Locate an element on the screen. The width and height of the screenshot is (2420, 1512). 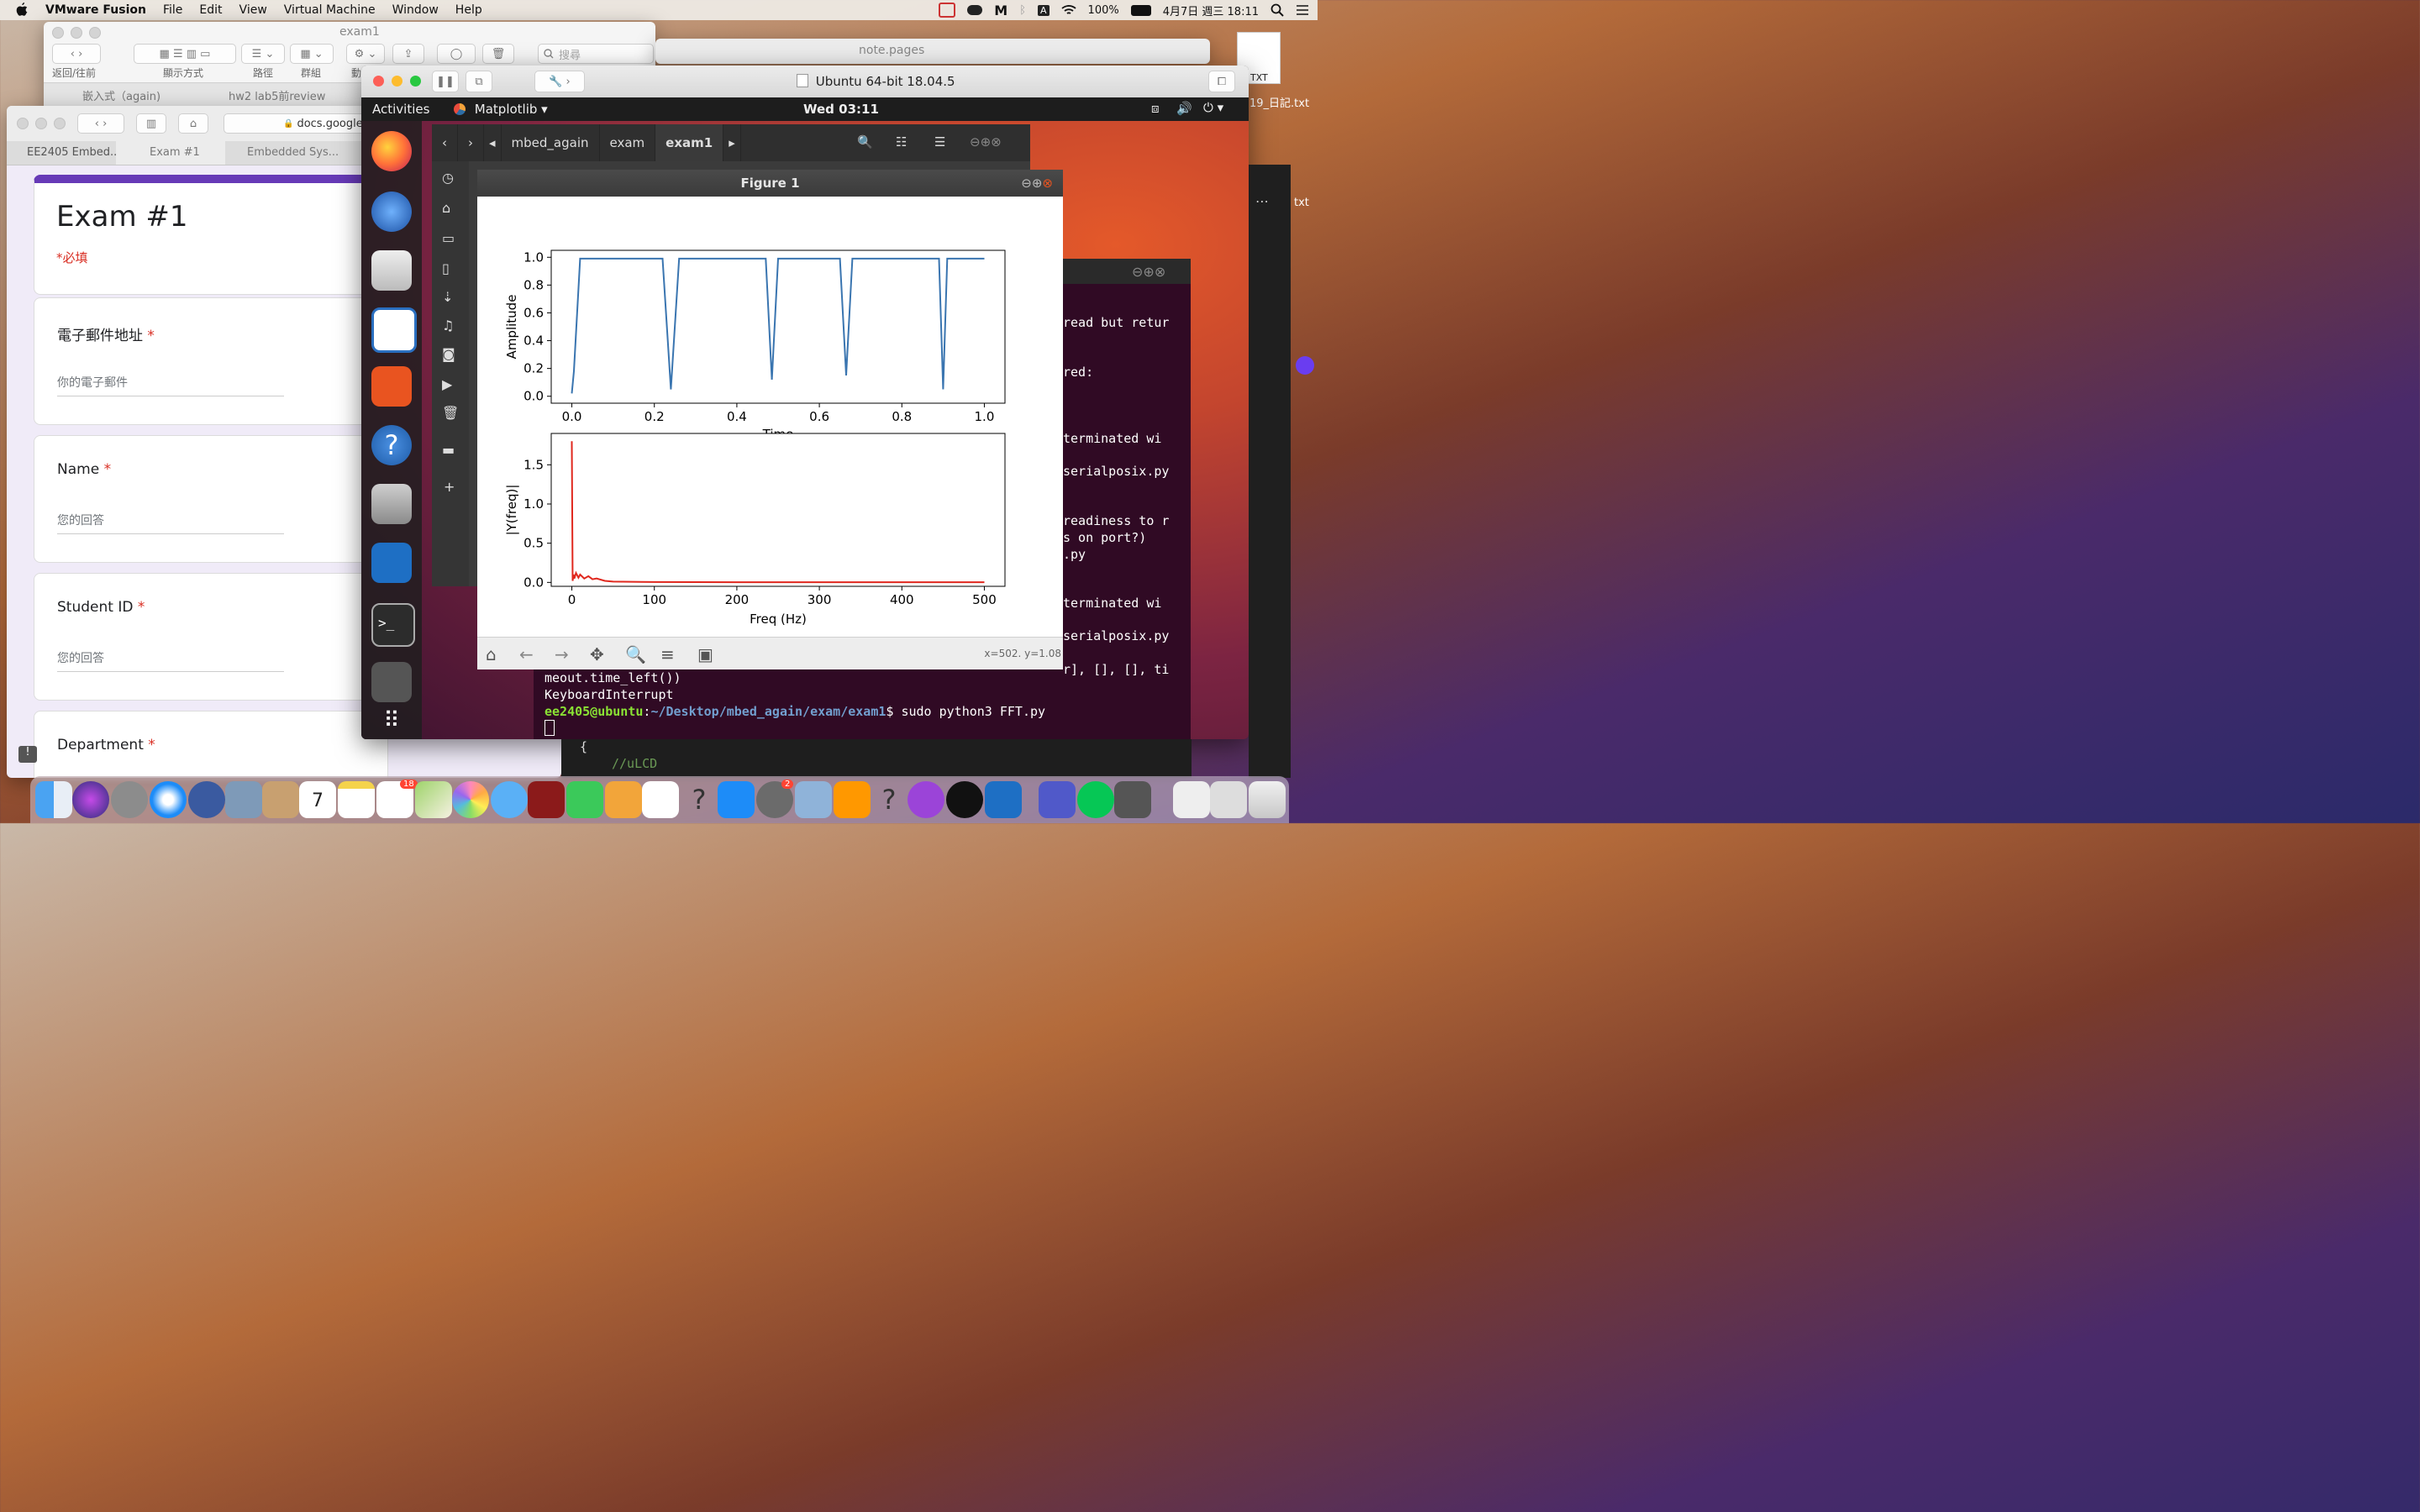
wifi-icon is located at coordinates (1068, 10).